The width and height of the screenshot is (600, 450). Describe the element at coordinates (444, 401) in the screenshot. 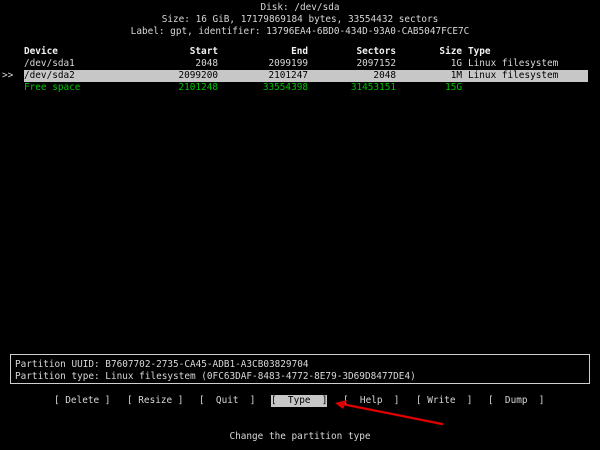

I see `write-button: [ Write ]` at that location.